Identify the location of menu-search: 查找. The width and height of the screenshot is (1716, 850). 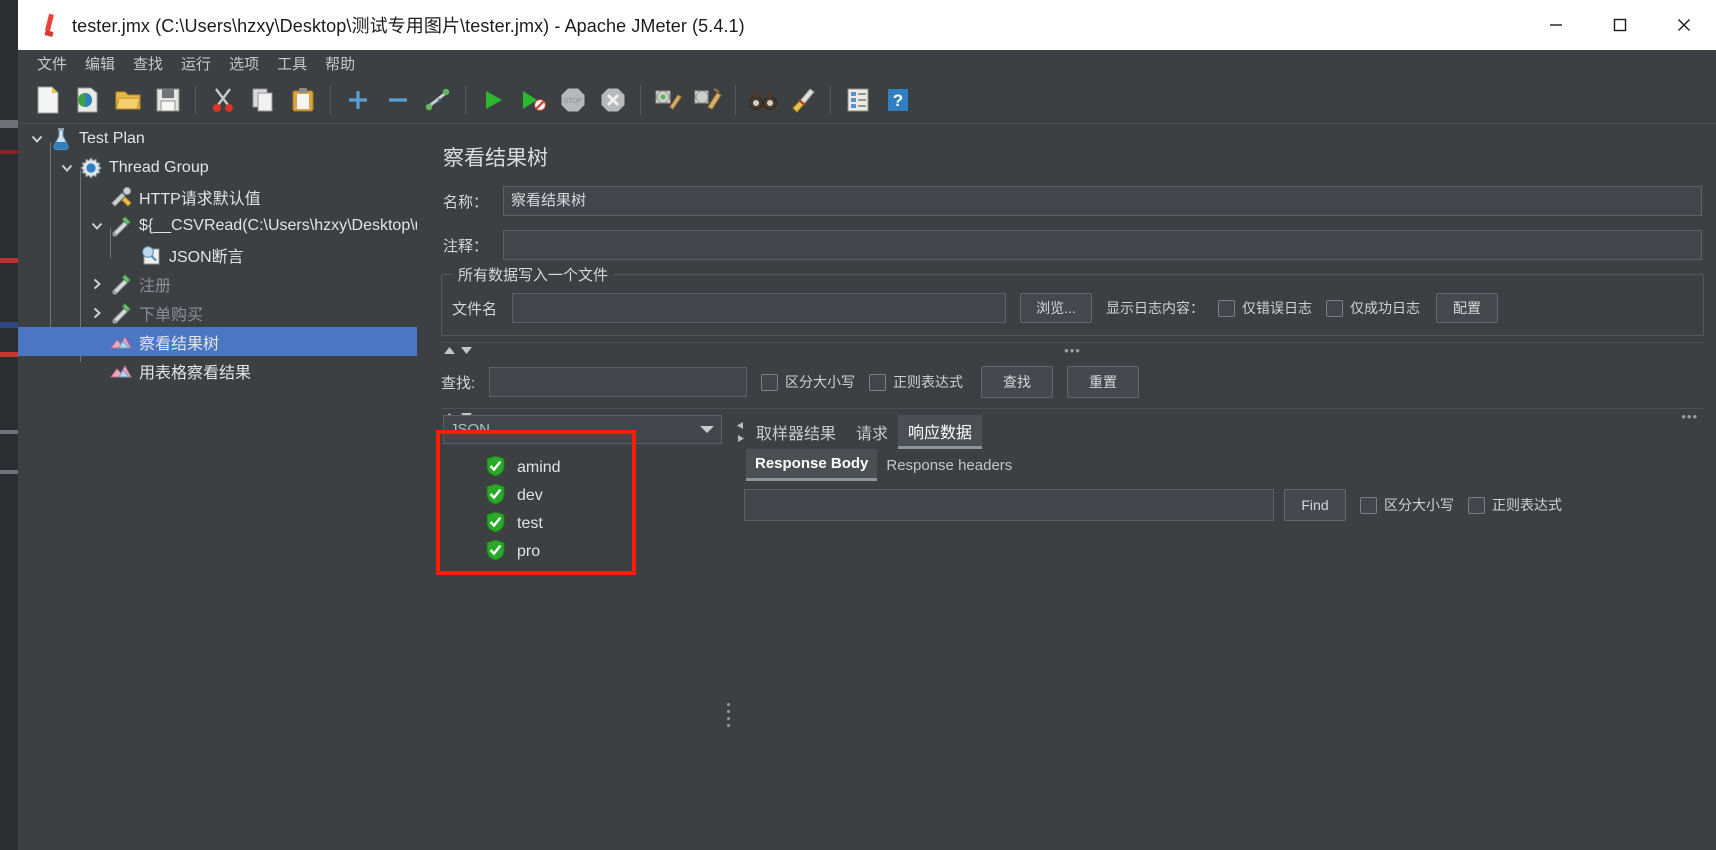
(148, 63).